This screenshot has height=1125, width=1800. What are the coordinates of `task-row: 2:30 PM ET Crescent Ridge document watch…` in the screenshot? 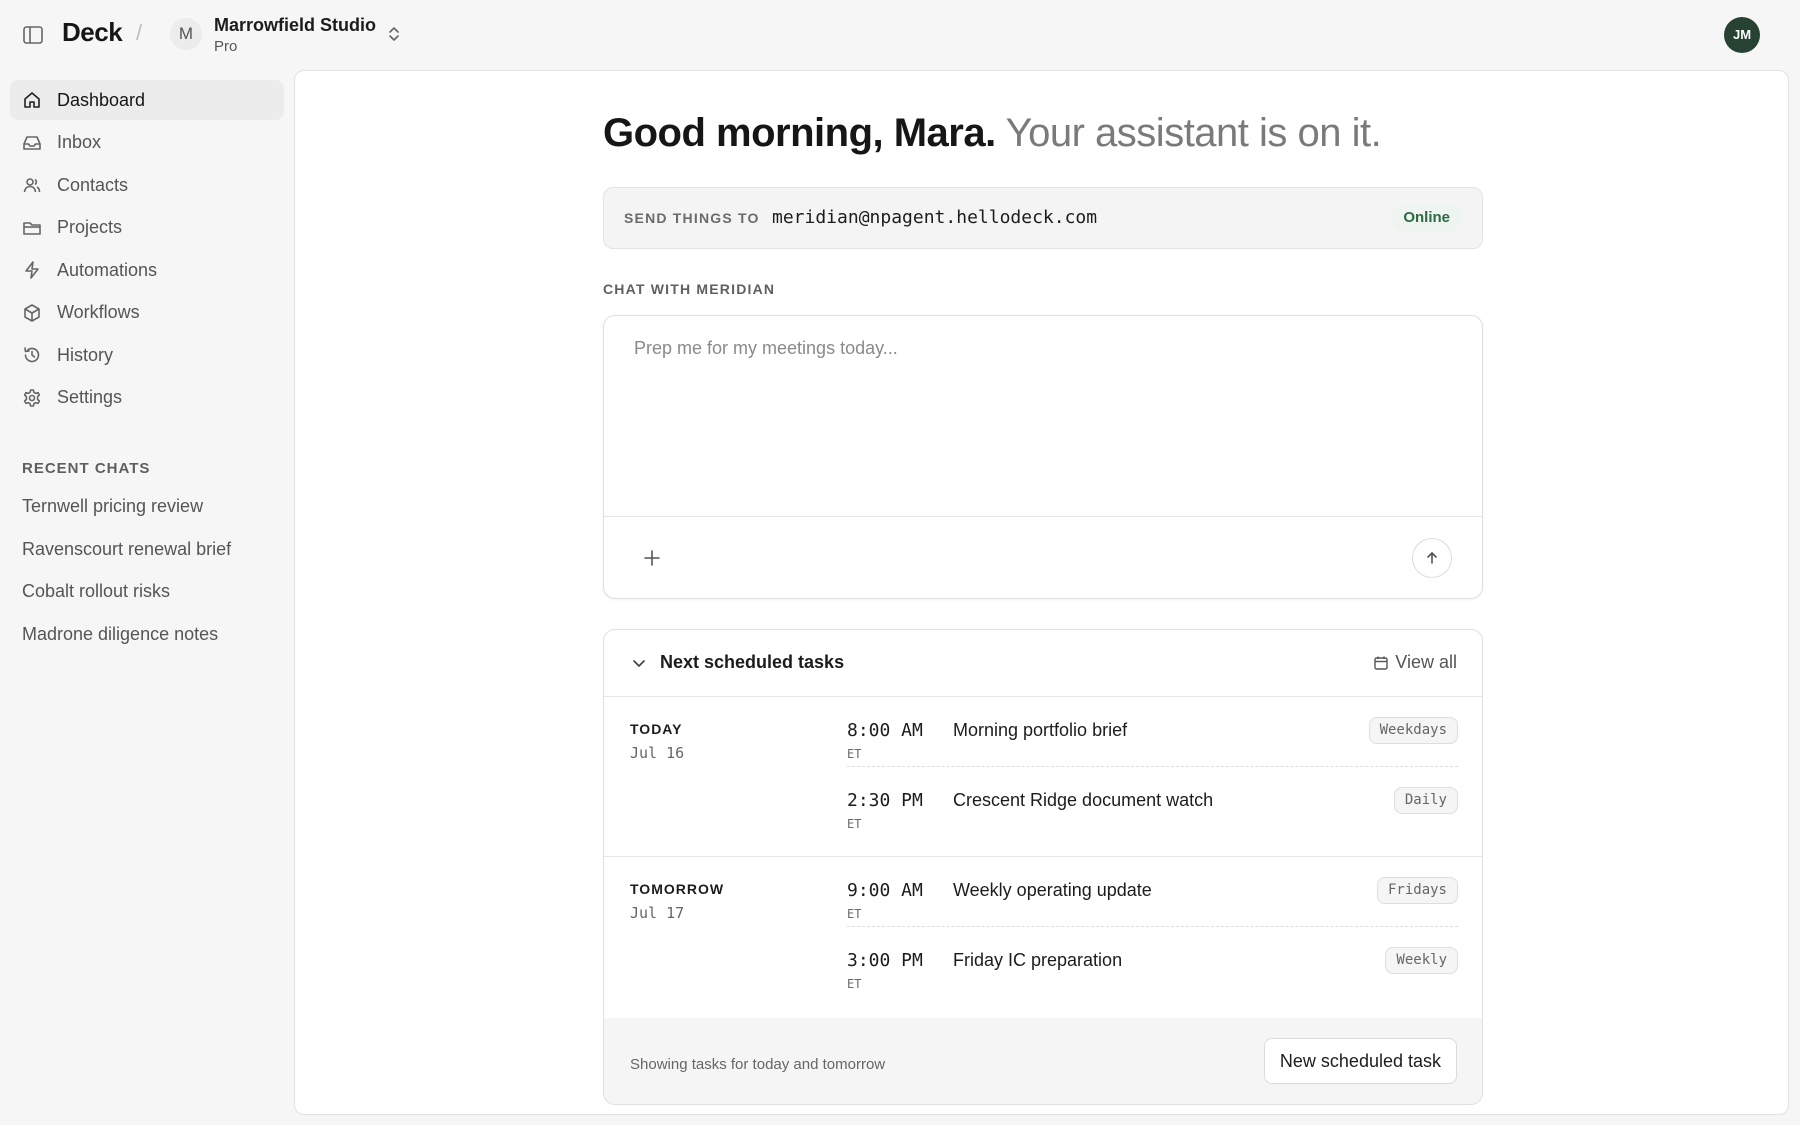 It's located at (1152, 802).